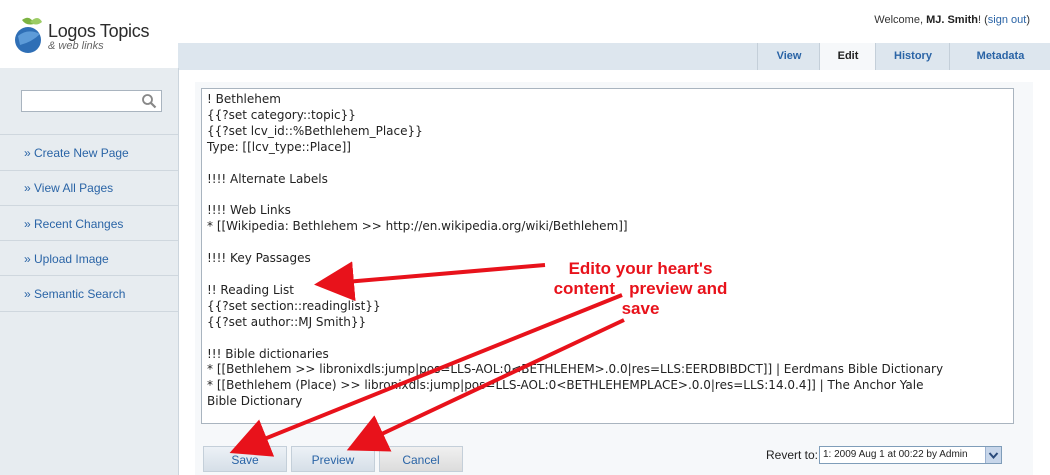  What do you see at coordinates (76, 46) in the screenshot?
I see `logo-subtitle: & web links` at bounding box center [76, 46].